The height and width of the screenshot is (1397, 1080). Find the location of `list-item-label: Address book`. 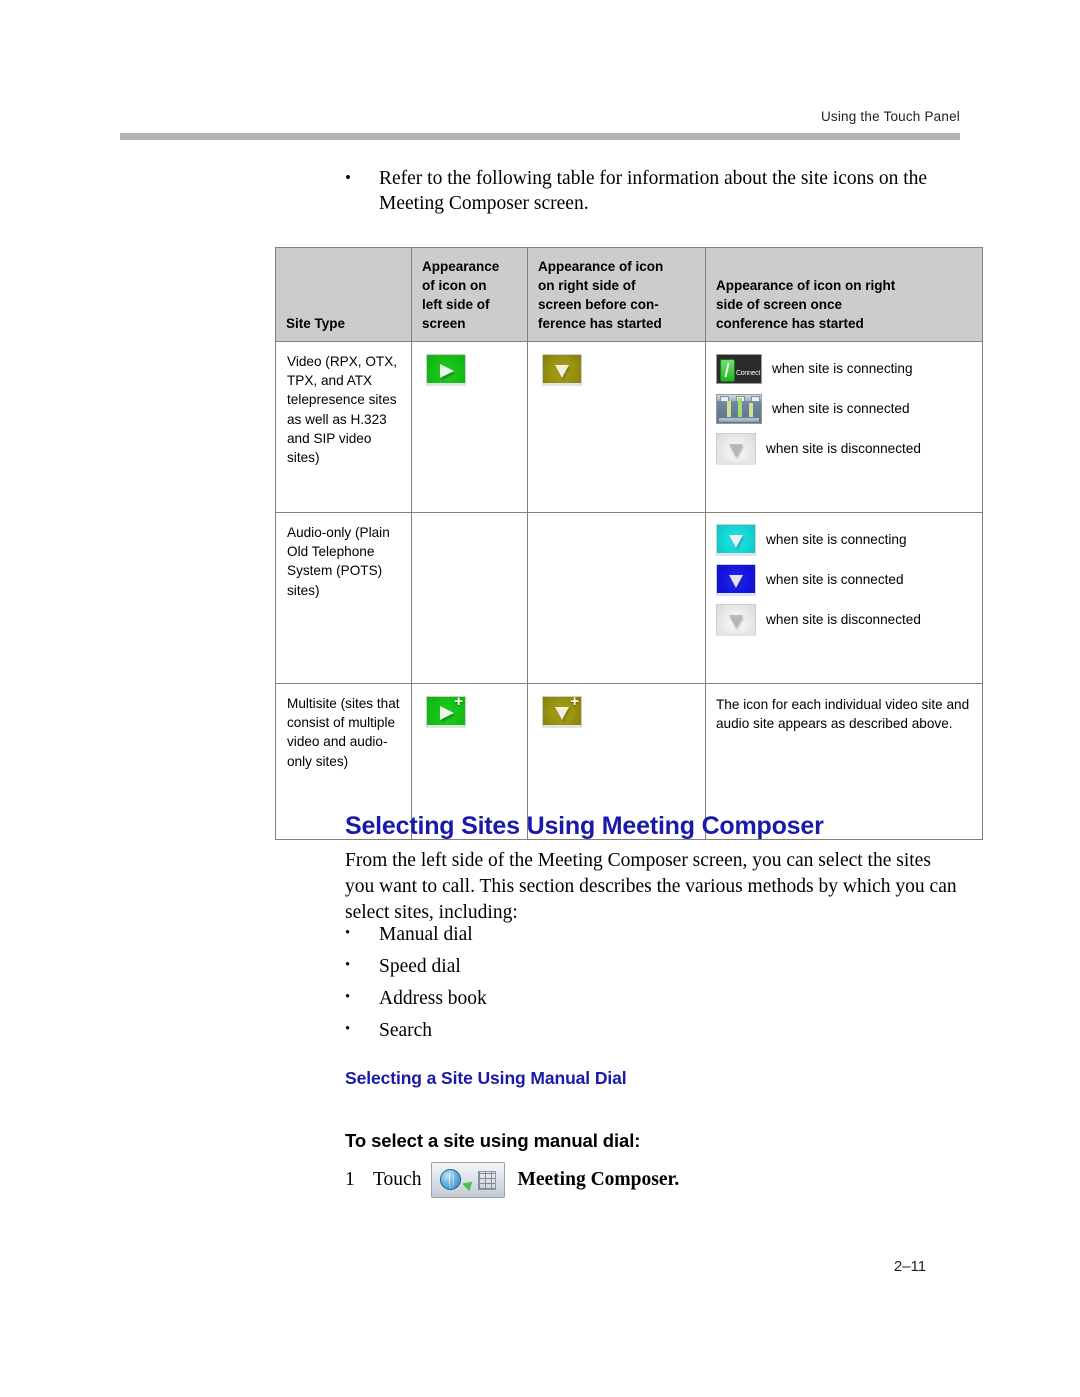

list-item-label: Address book is located at coordinates (433, 998).